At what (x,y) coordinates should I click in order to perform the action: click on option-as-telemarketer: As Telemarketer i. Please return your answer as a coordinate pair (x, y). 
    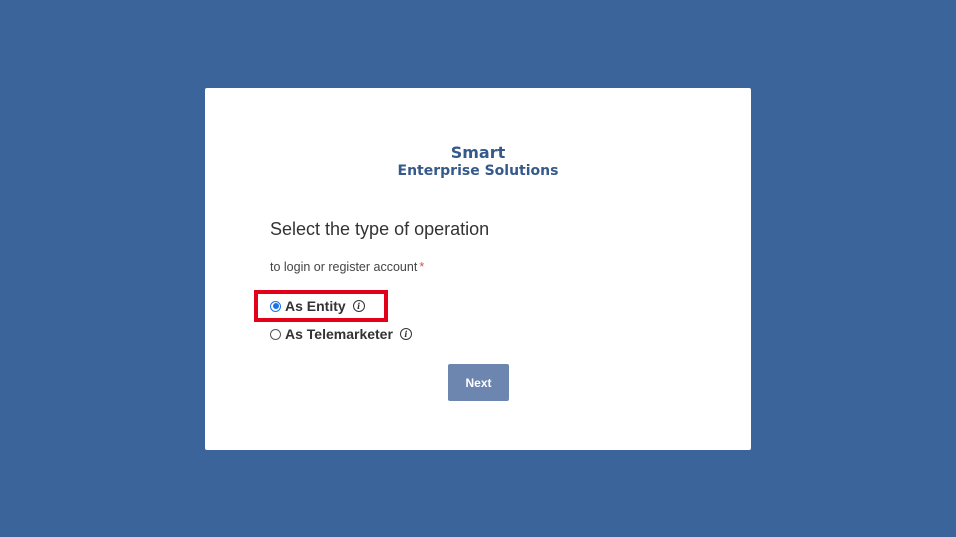
    Looking at the image, I should click on (341, 334).